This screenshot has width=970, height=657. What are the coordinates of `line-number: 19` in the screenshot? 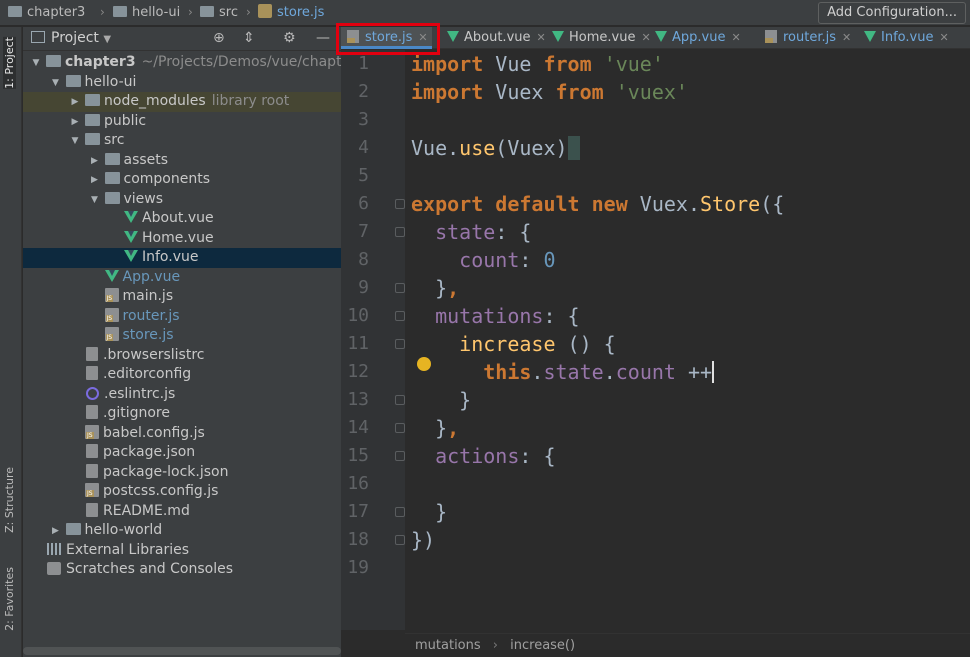 It's located at (355, 568).